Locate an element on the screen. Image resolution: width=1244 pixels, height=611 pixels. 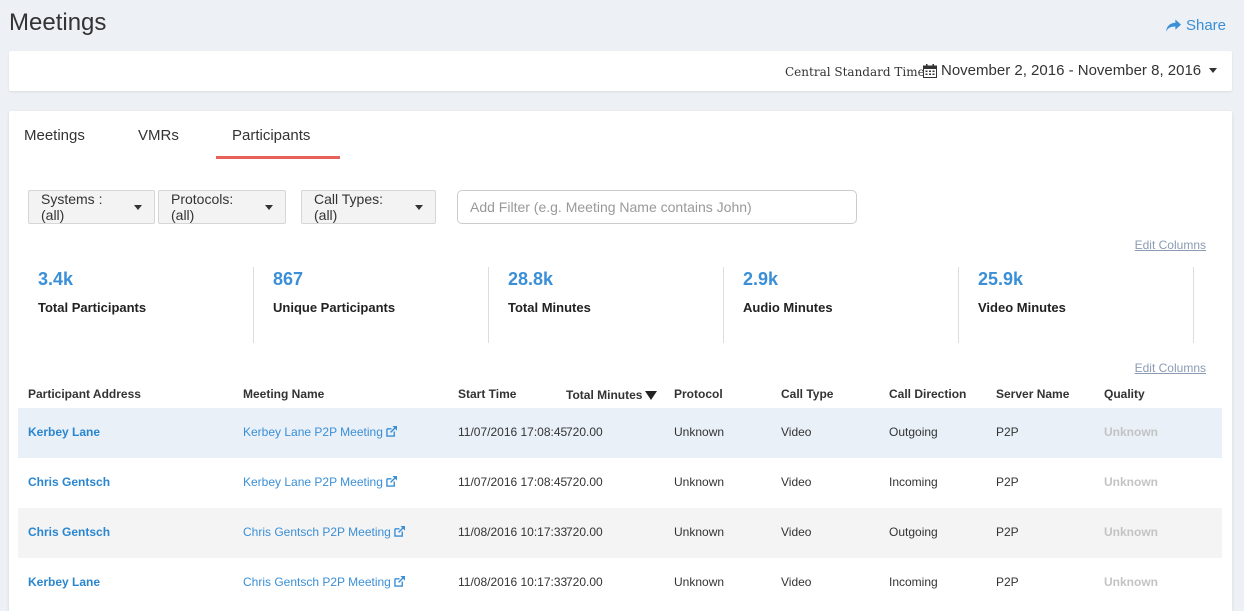
stat-value: 3.4k is located at coordinates (56, 279).